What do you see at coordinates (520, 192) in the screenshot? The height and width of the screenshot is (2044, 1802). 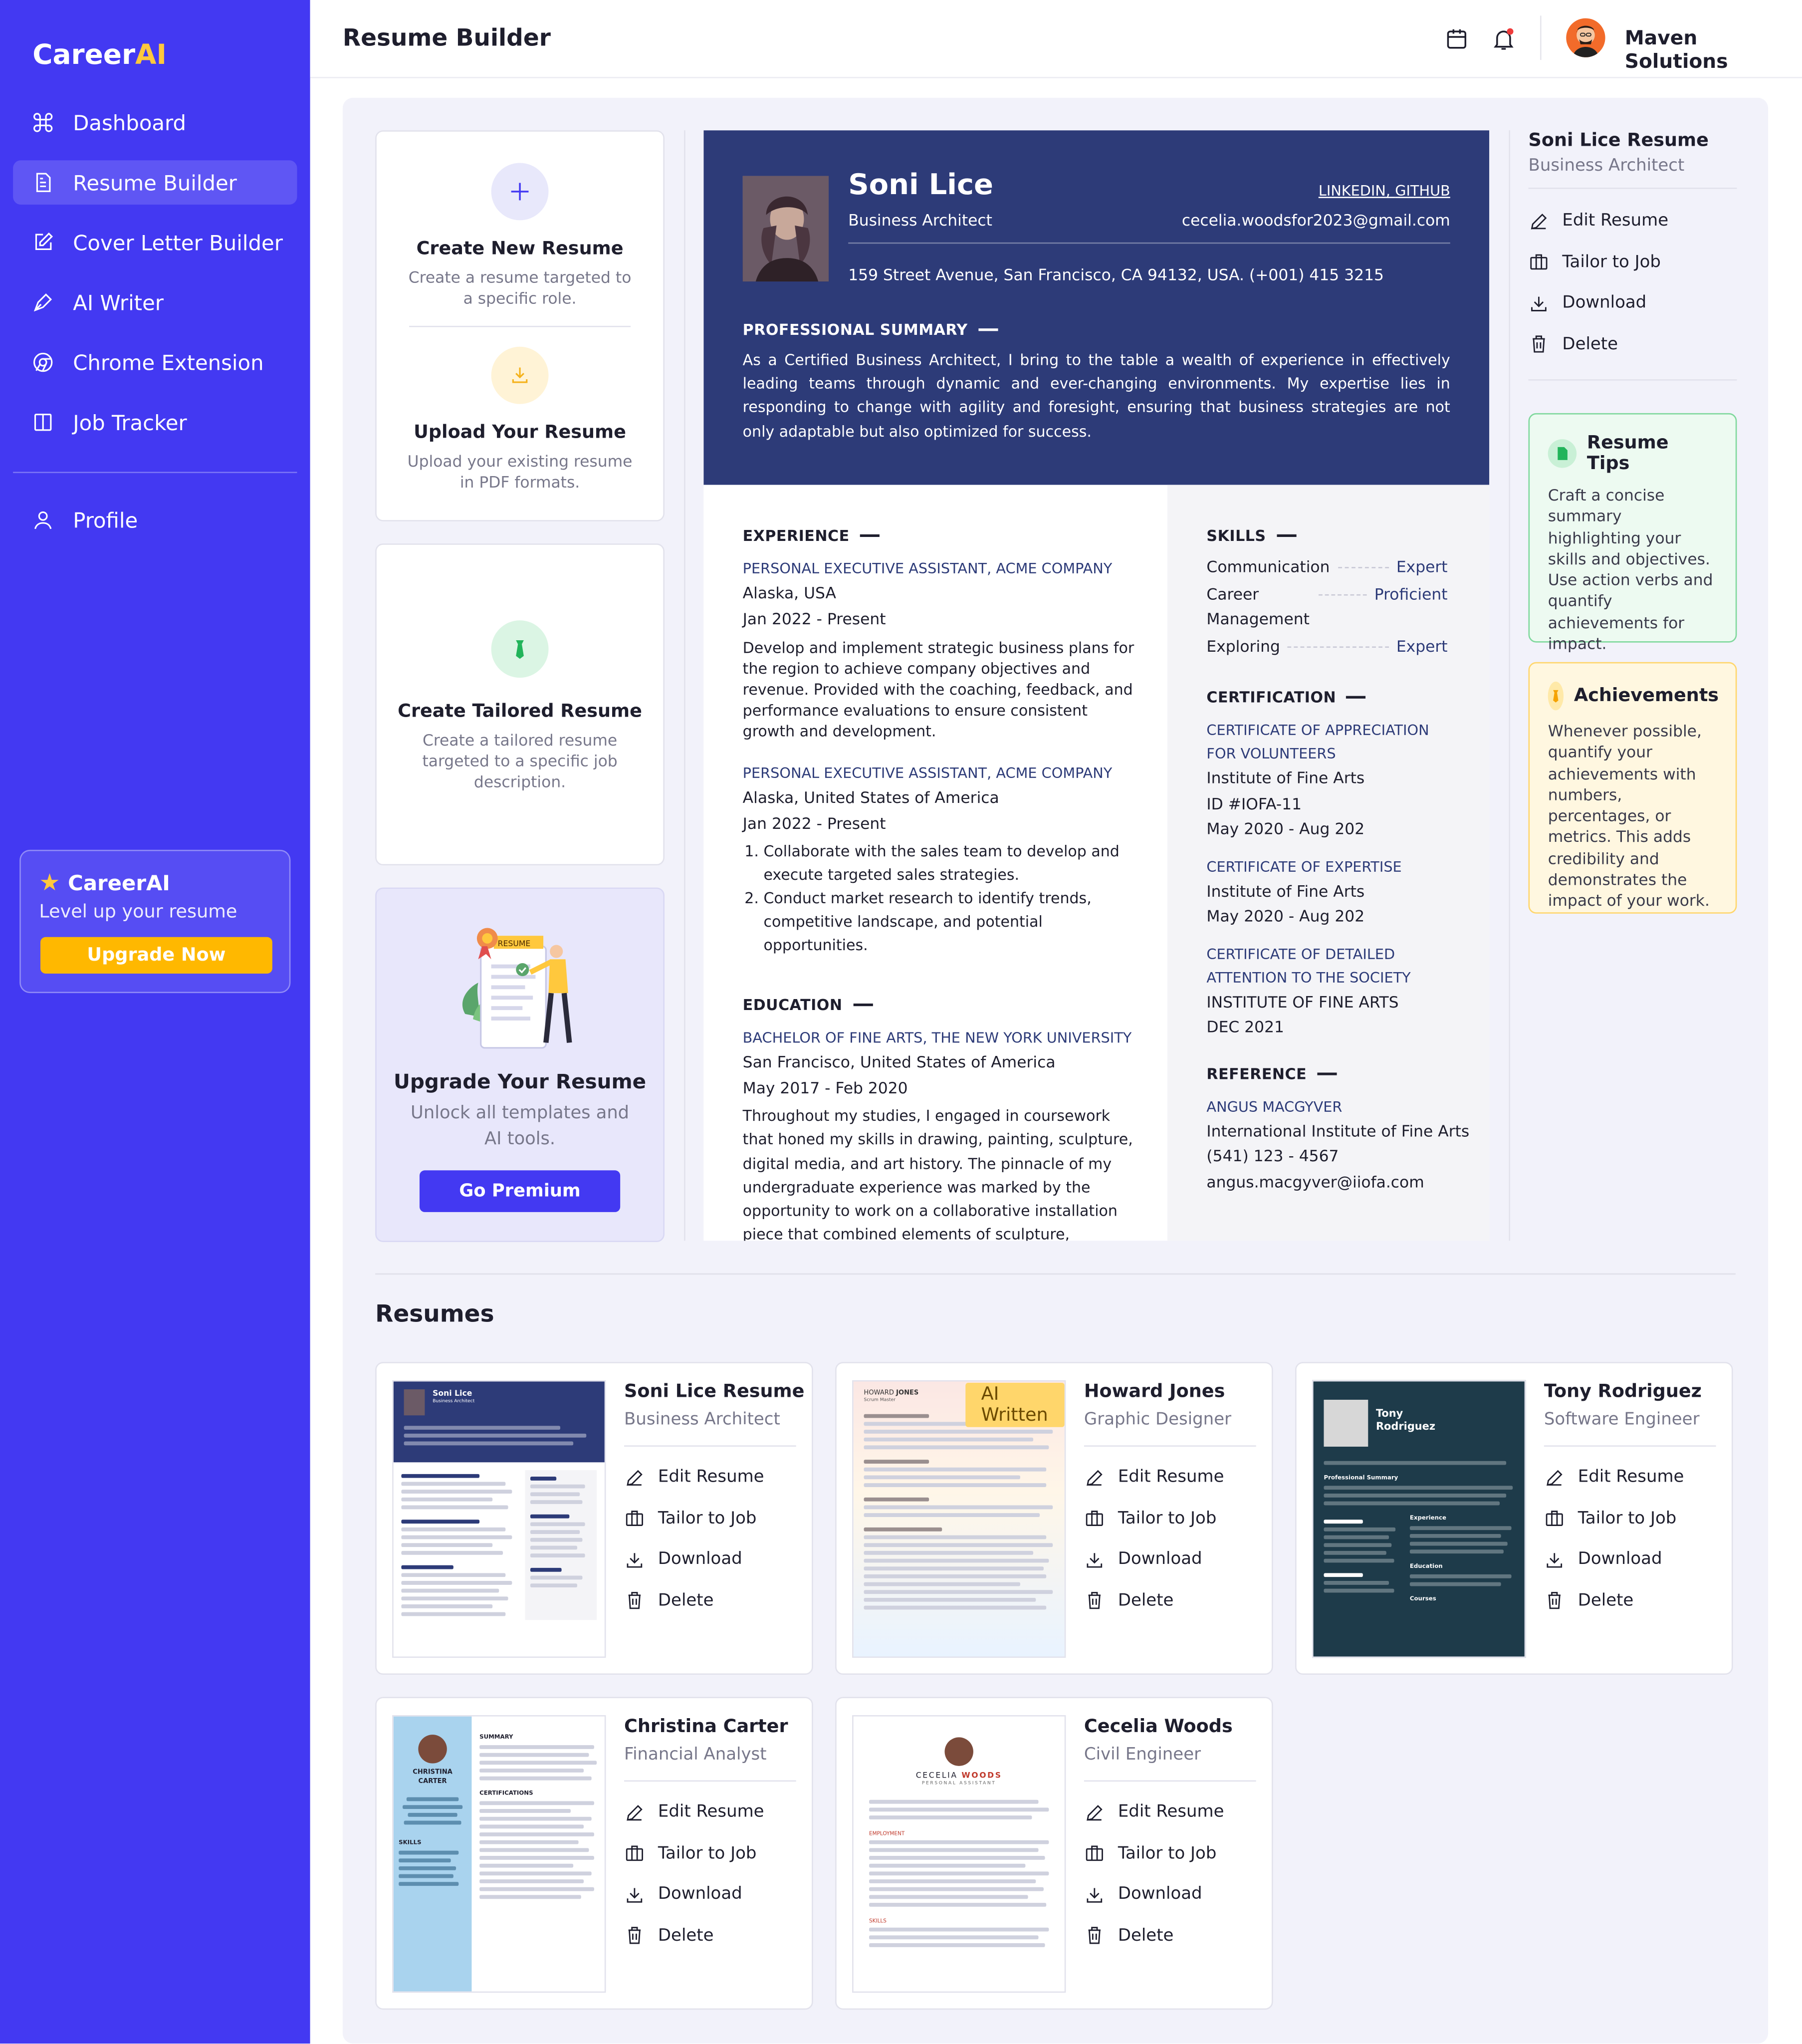 I see `create-new-button` at bounding box center [520, 192].